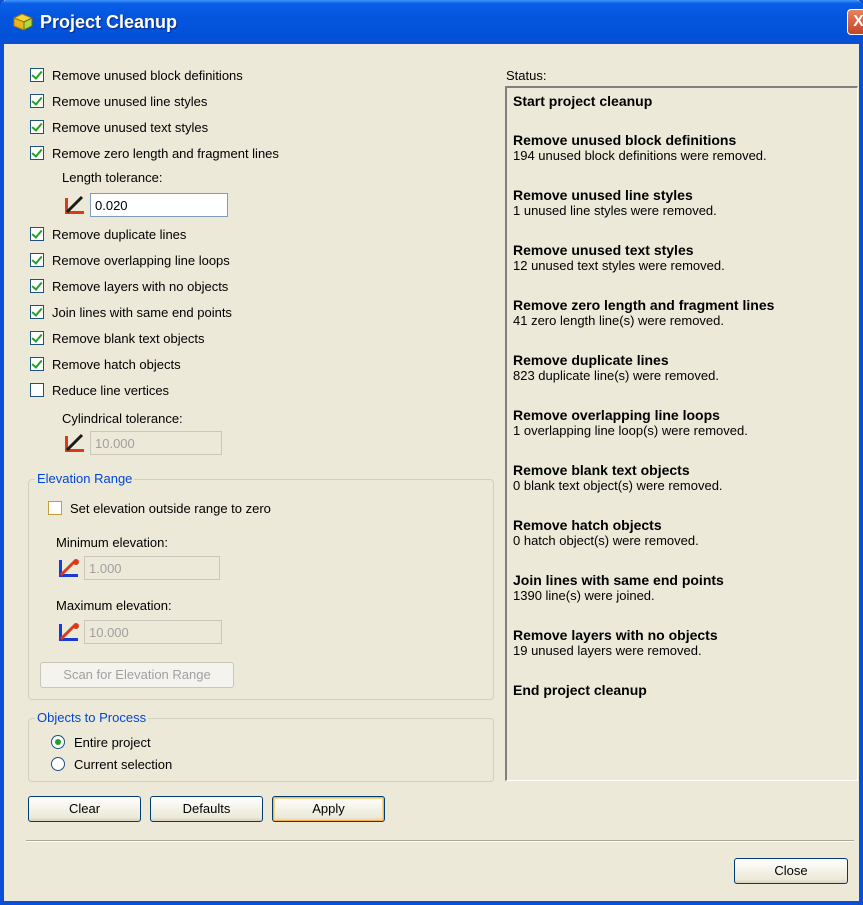 The image size is (863, 905). I want to click on radio-label: Current selection, so click(123, 764).